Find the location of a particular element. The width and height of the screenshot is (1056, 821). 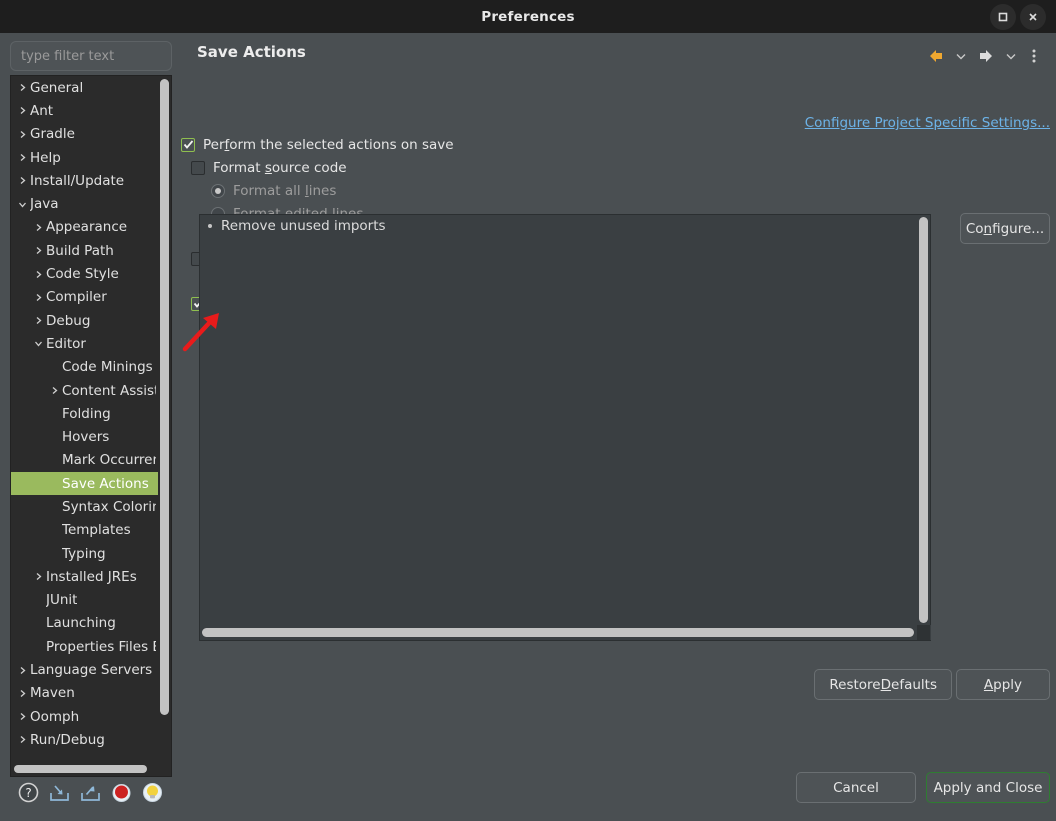

help-icon: ? is located at coordinates (28, 792).